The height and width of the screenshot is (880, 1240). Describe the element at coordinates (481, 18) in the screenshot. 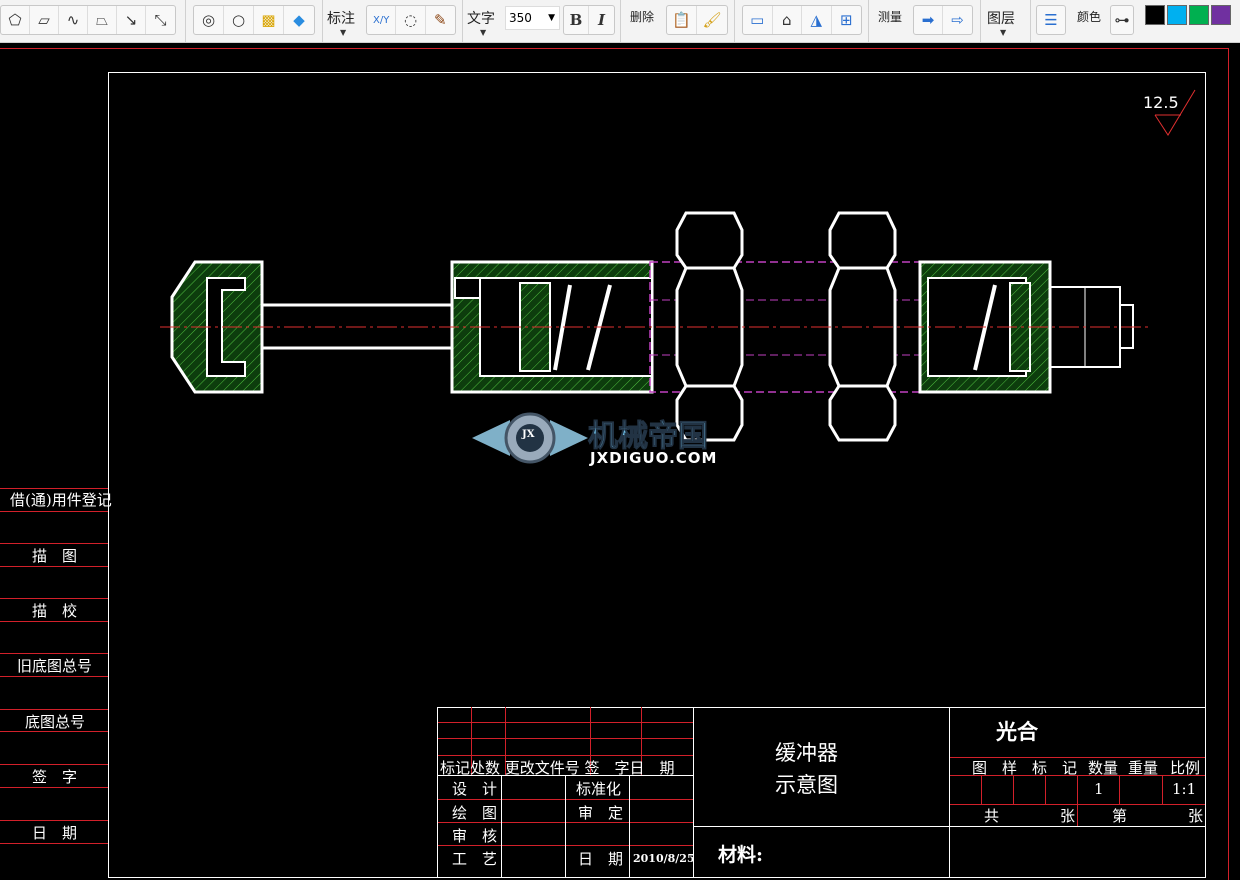

I see `text-menu: 文字` at that location.